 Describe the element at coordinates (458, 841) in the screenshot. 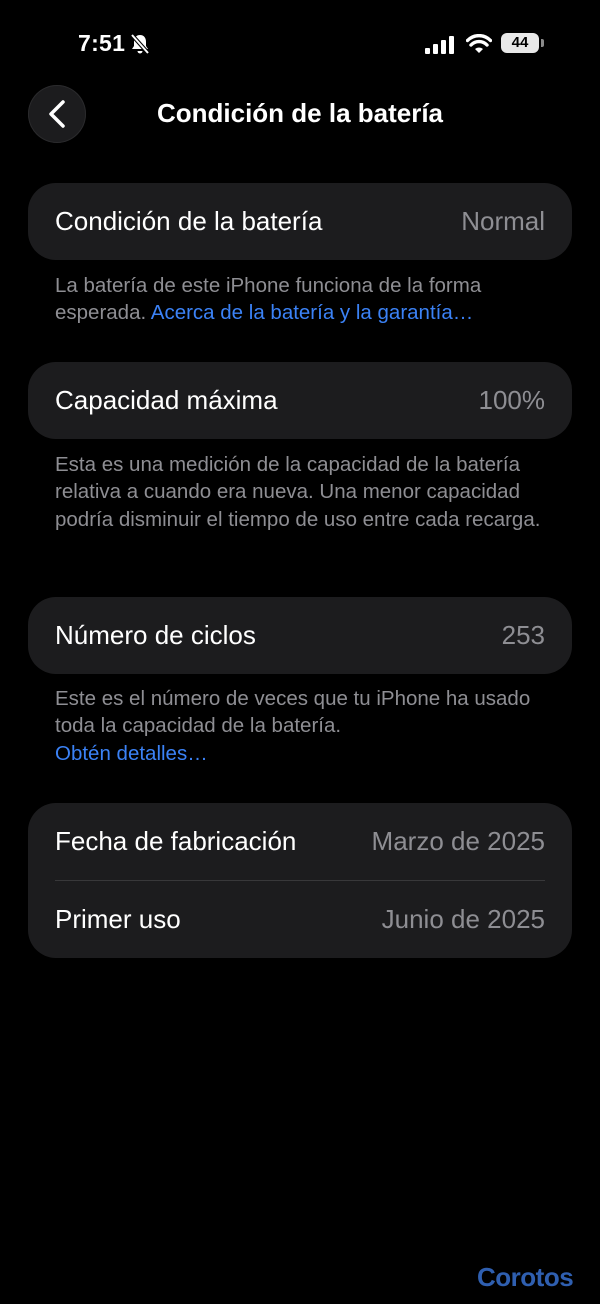

I see `manufacture-date-value: Marzo de 2025` at that location.